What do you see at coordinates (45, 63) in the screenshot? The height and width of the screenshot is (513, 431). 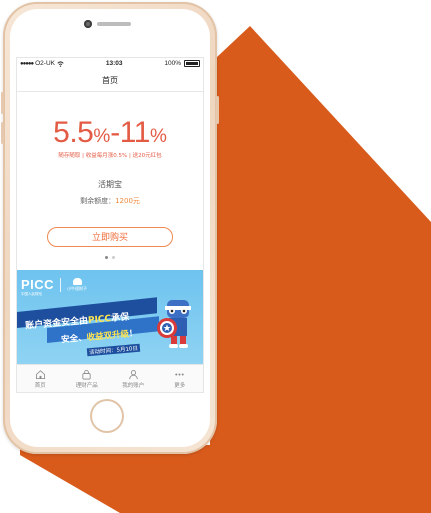 I see `carrier-label: O2-UK` at bounding box center [45, 63].